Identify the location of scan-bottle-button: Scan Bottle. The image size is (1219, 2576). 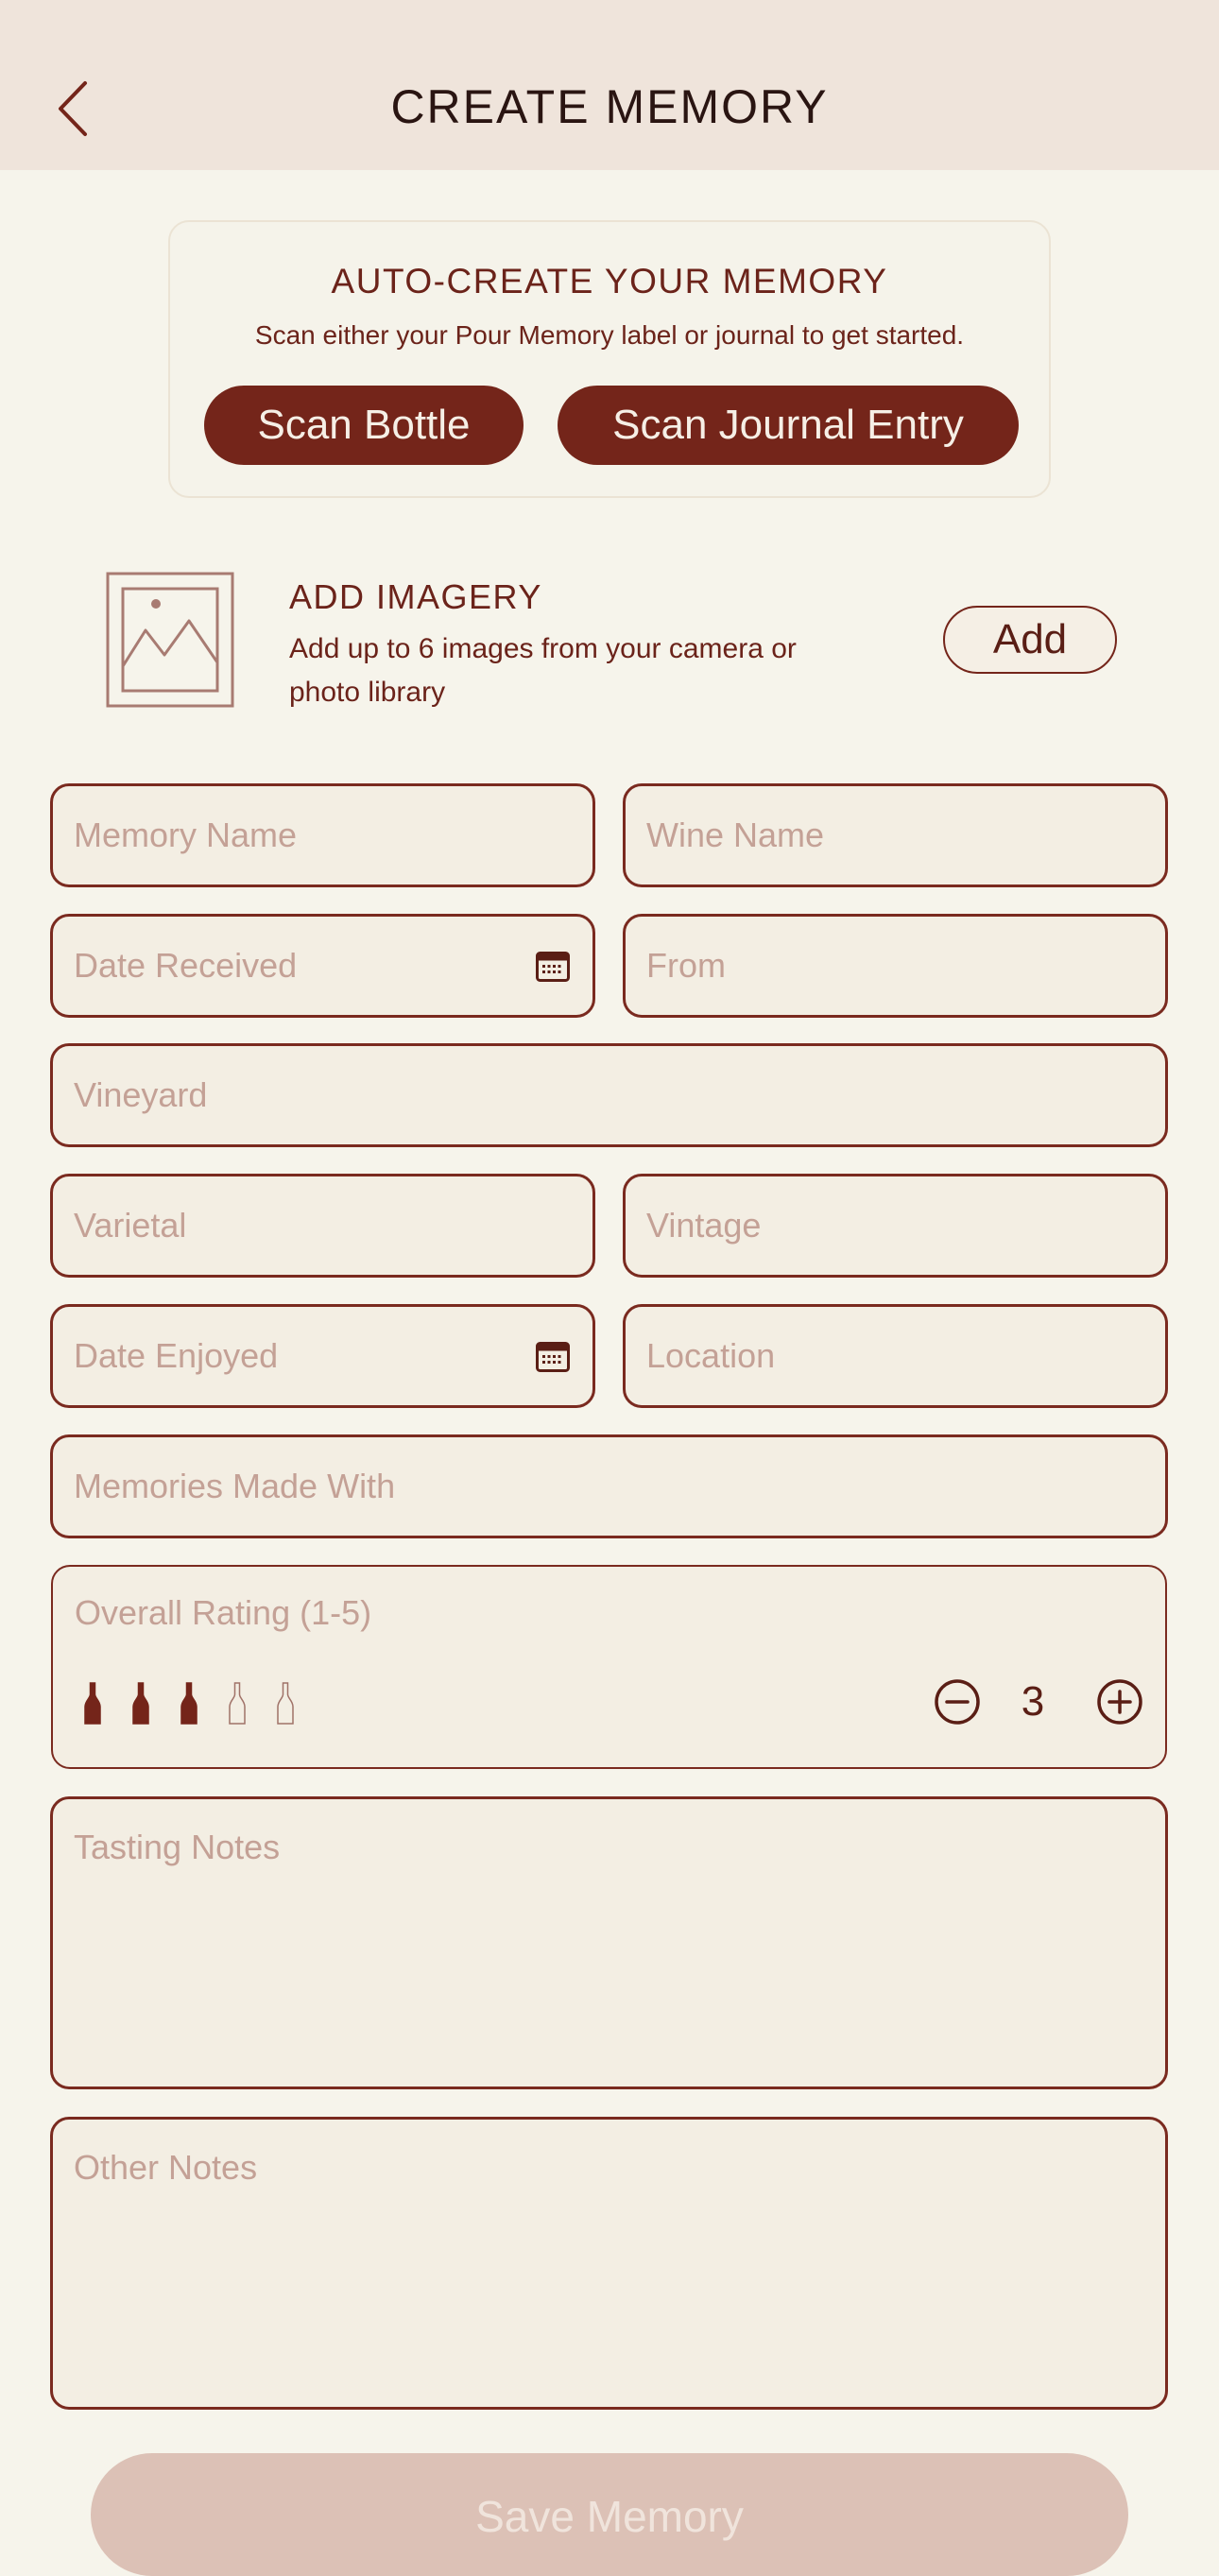
(364, 425).